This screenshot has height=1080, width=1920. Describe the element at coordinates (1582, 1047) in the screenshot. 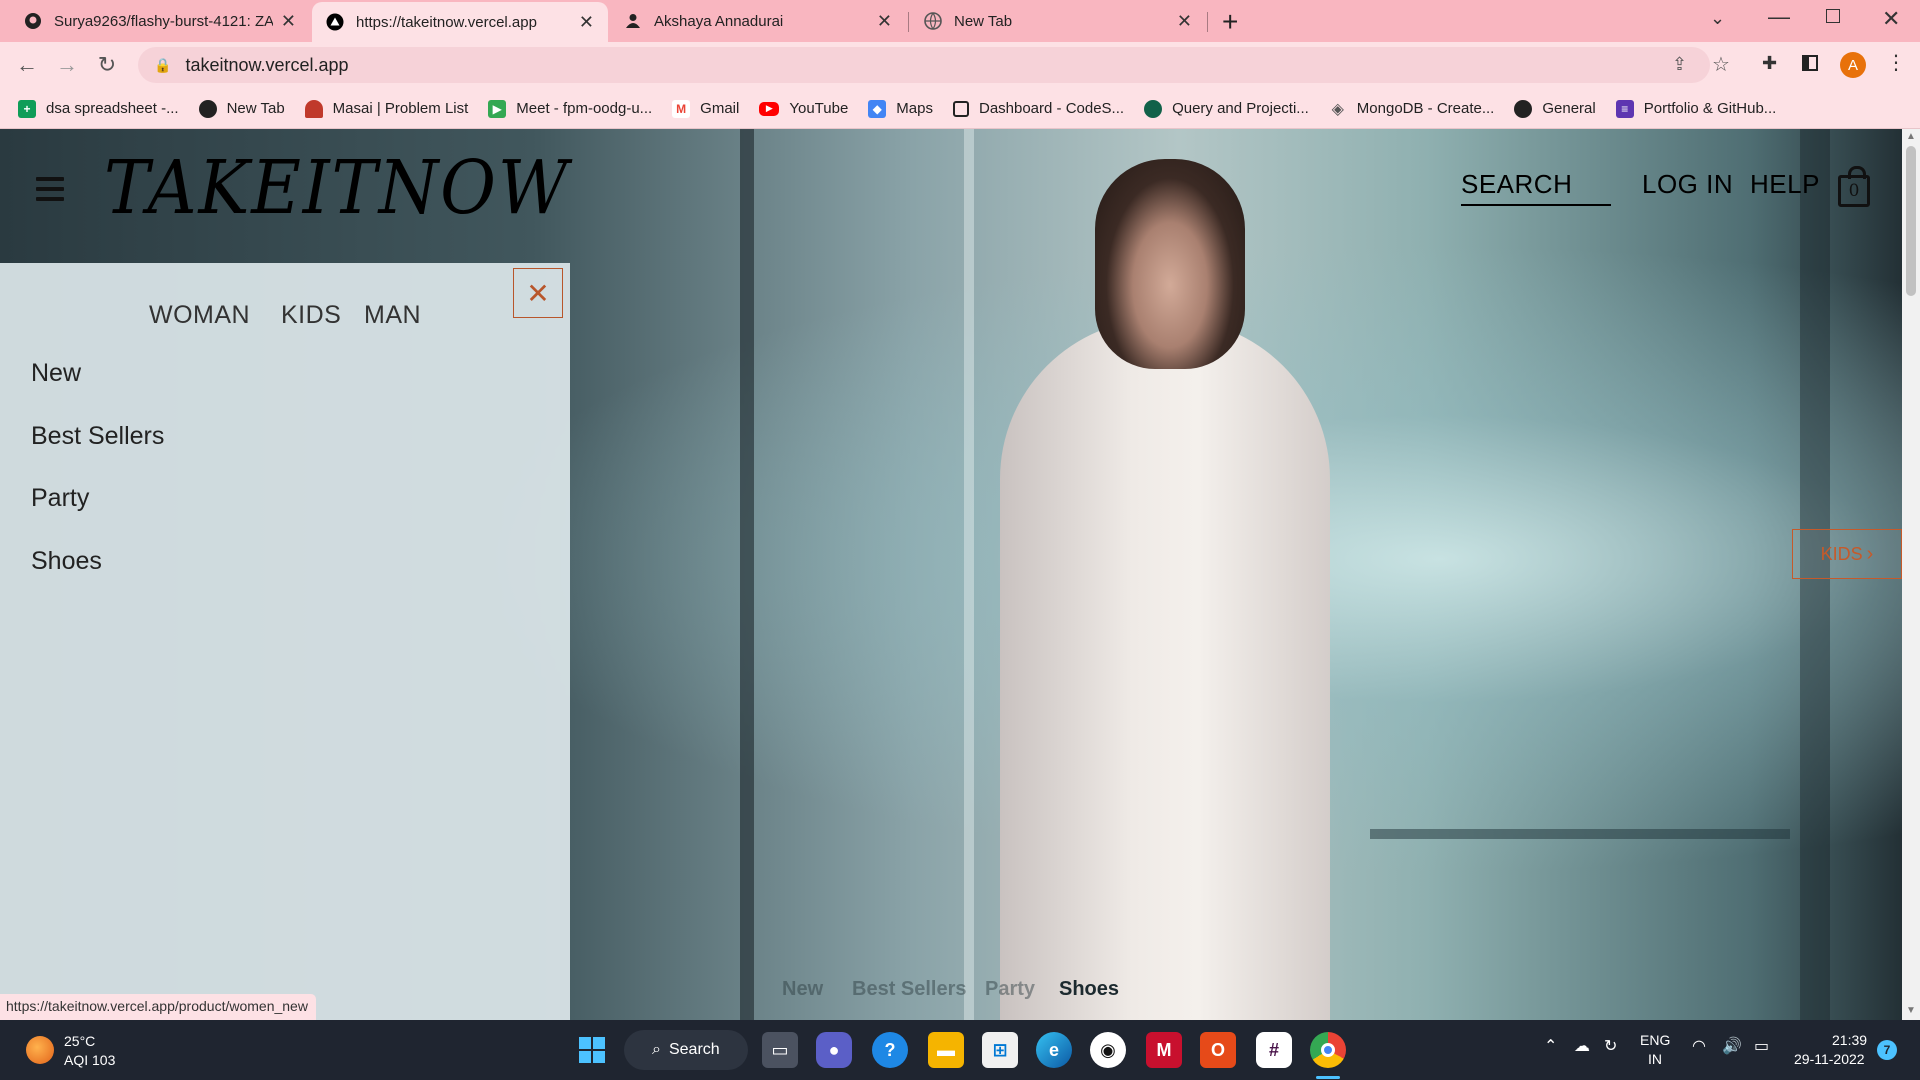

I see `onedrive-icon: ☁` at that location.